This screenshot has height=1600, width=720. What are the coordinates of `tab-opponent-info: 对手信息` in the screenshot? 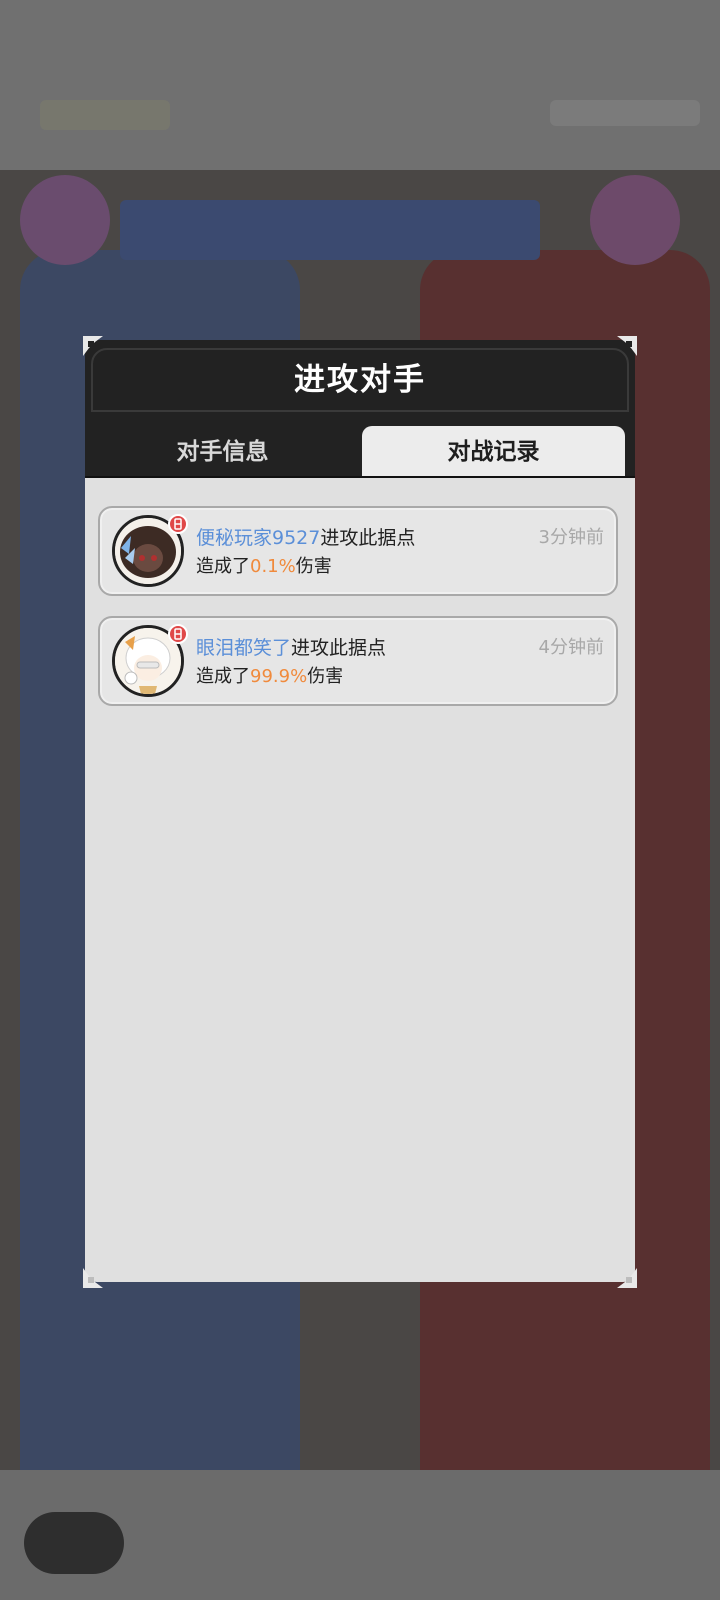 It's located at (222, 452).